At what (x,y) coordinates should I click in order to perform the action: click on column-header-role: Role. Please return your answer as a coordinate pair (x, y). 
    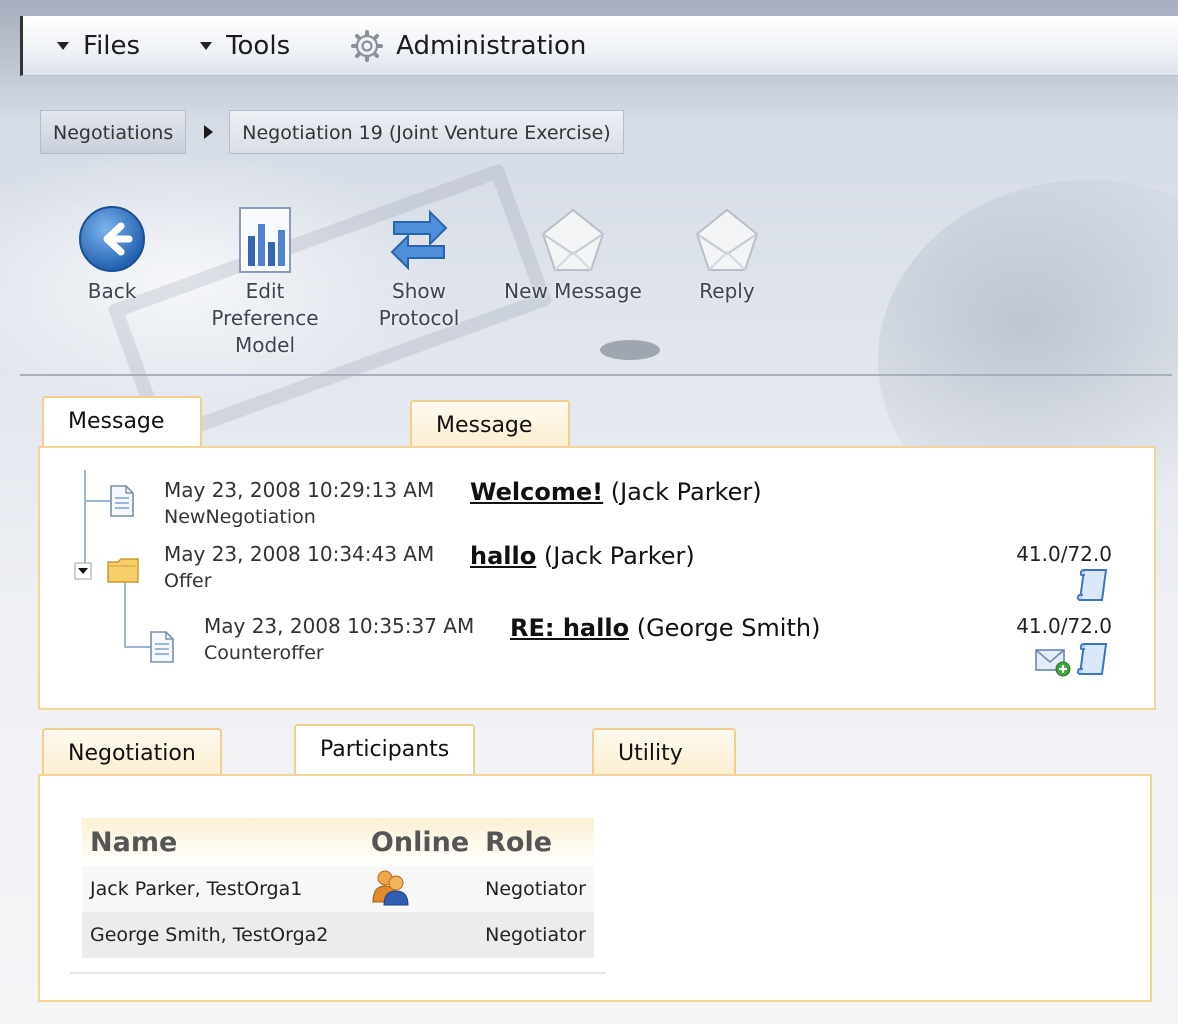
    Looking at the image, I should click on (535, 842).